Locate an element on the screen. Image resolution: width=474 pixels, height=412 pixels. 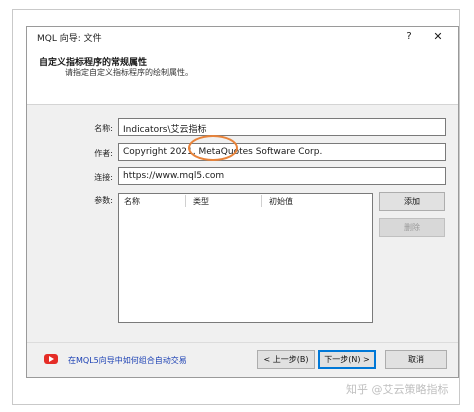
column-header-name: 名称 is located at coordinates (132, 201).